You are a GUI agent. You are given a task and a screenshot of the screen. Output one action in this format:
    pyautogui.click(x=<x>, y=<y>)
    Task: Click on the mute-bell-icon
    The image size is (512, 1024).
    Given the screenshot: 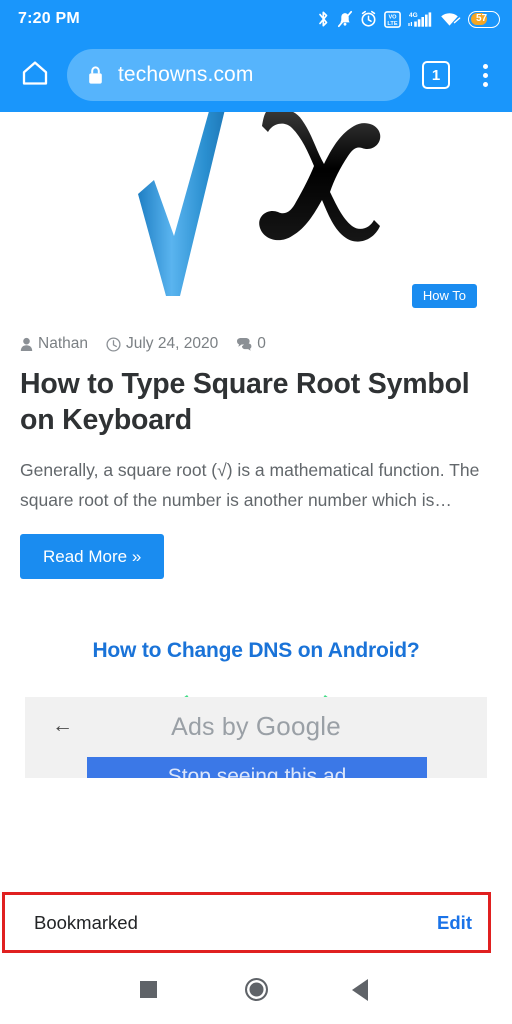 What is the action you would take?
    pyautogui.click(x=345, y=19)
    